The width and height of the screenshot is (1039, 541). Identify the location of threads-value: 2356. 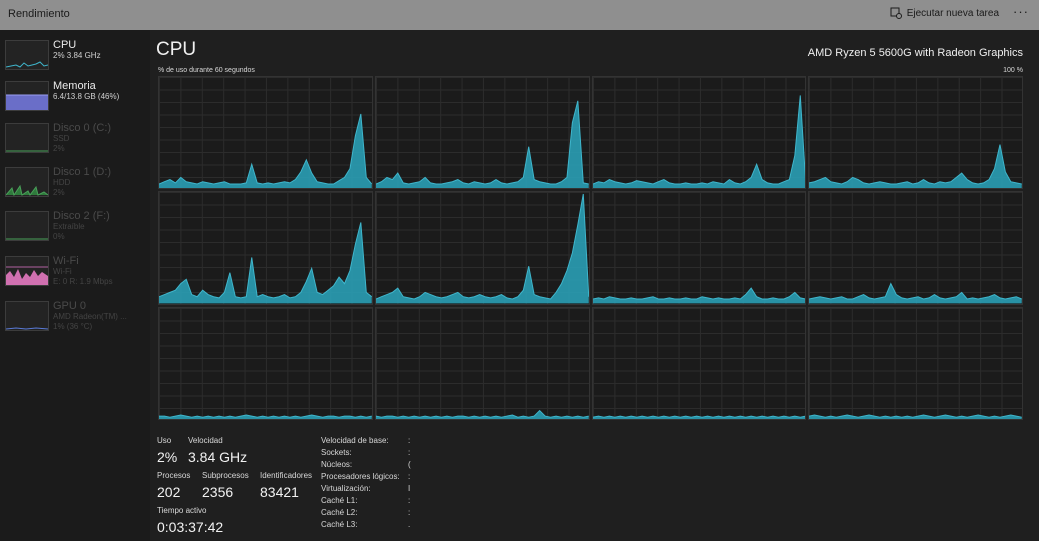
(218, 492).